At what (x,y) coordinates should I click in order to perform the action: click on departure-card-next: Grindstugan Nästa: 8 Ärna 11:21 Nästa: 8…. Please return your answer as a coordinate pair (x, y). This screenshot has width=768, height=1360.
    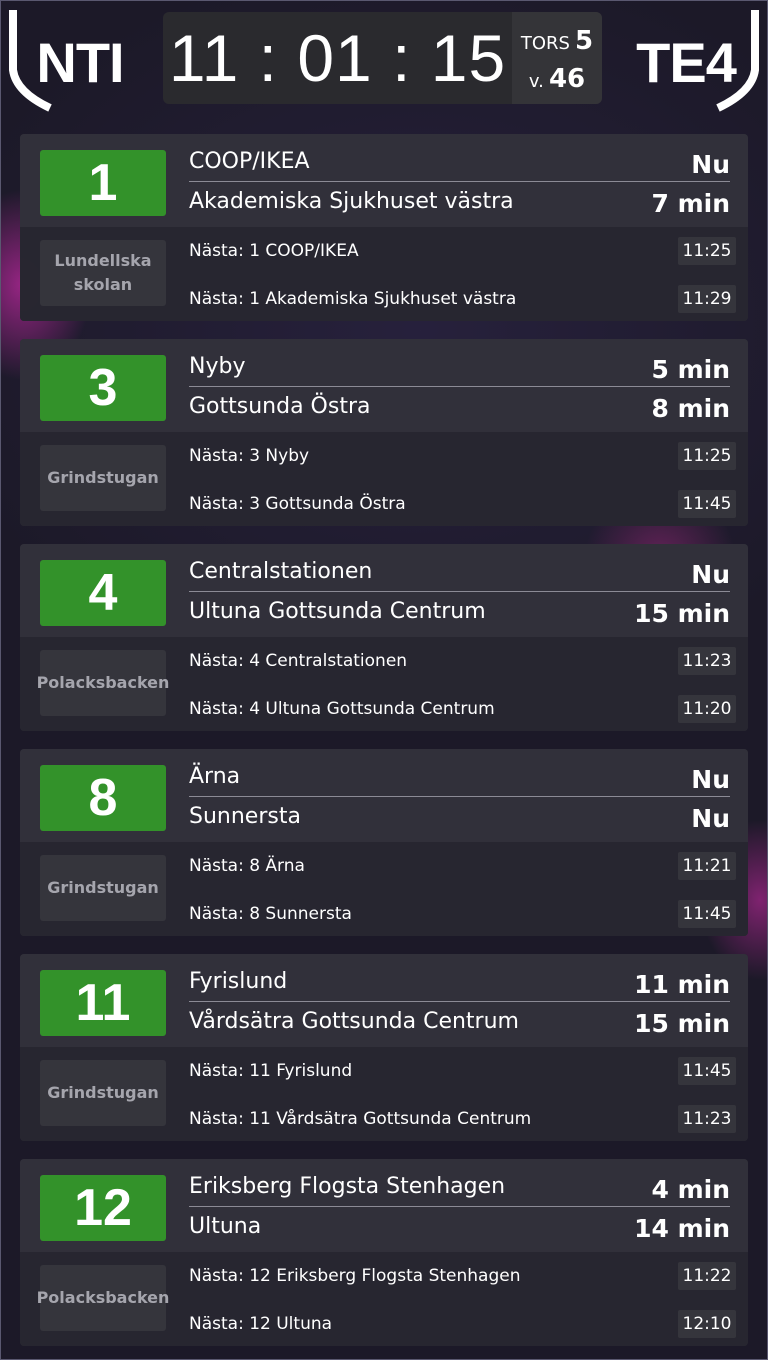
    Looking at the image, I should click on (384, 889).